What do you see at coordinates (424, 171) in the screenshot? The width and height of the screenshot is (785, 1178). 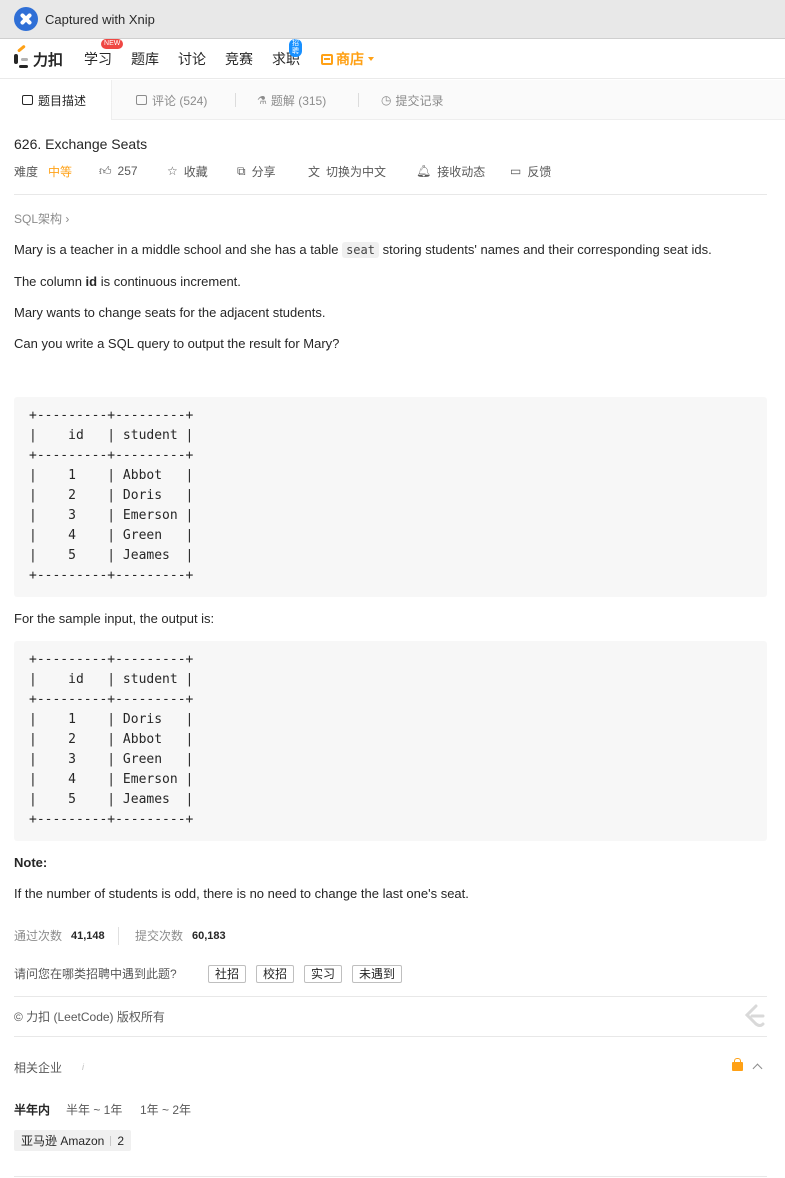 I see `bell-icon: 🔔︎` at bounding box center [424, 171].